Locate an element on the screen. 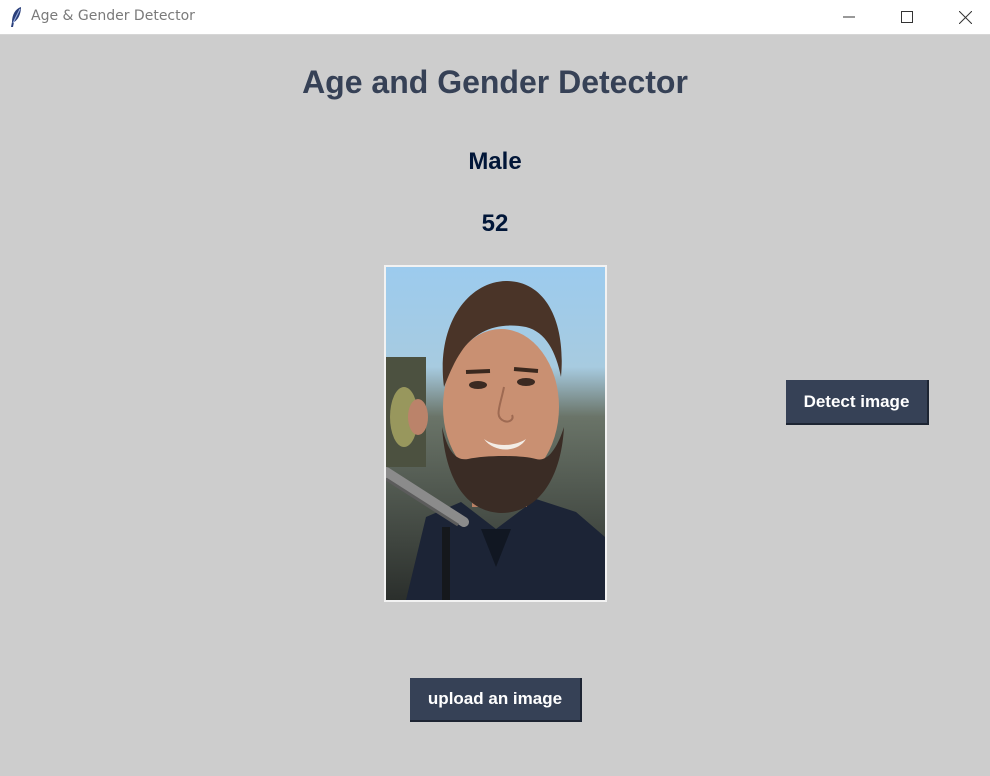 This screenshot has width=990, height=776. maximize-button is located at coordinates (907, 17).